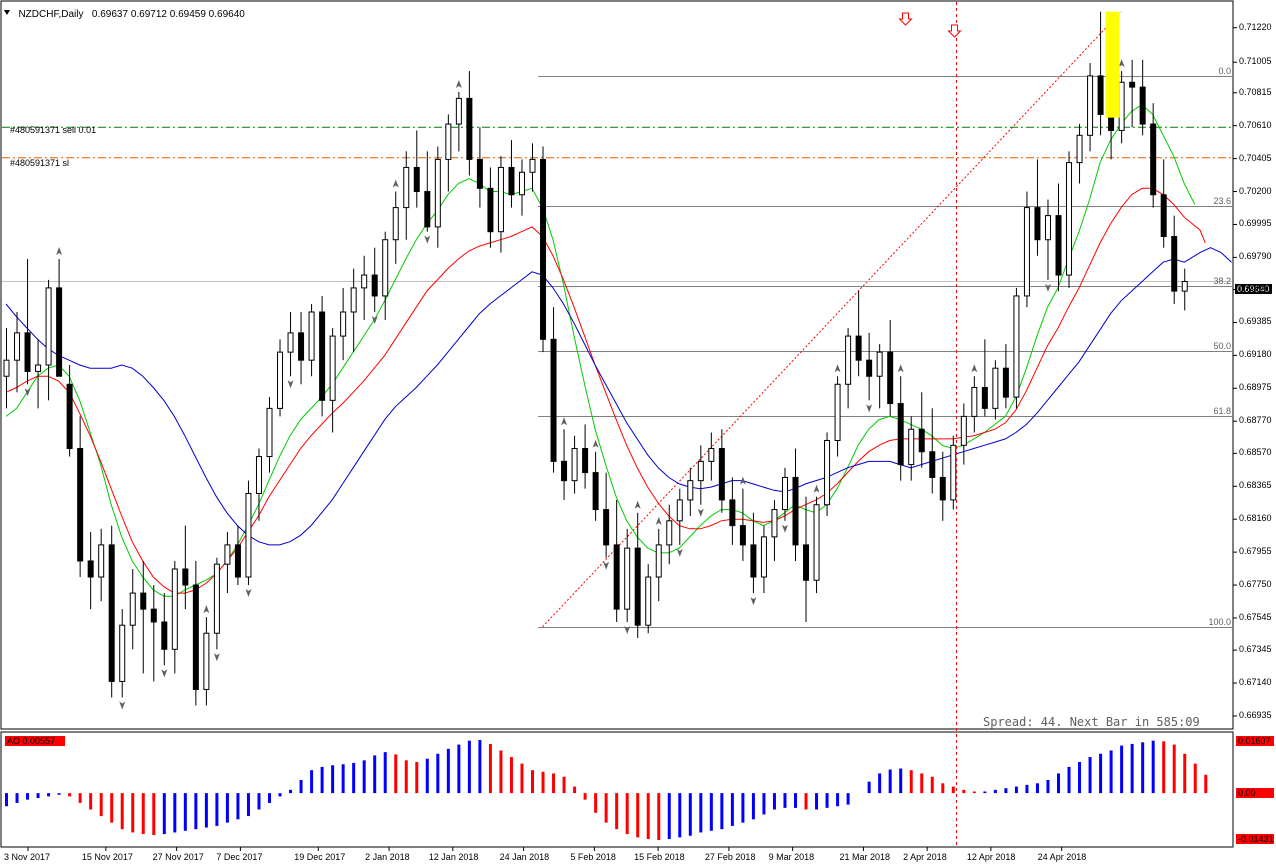  What do you see at coordinates (1255, 420) in the screenshot?
I see `price-tick-label: 0.68770` at bounding box center [1255, 420].